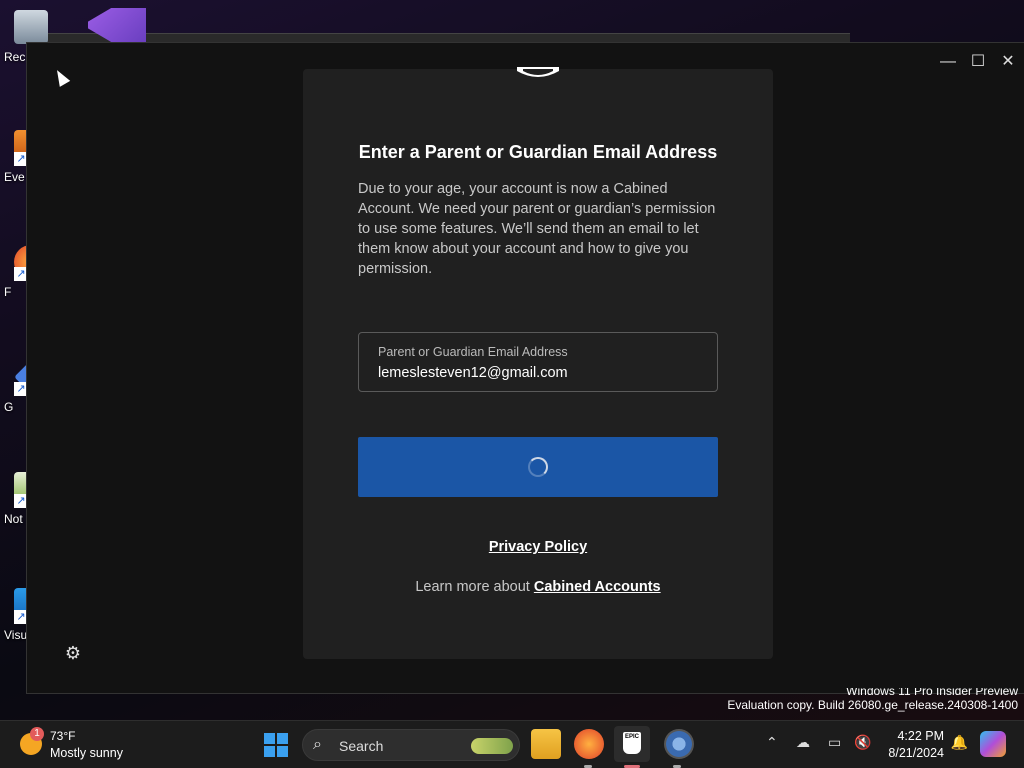 Image resolution: width=1024 pixels, height=768 pixels. What do you see at coordinates (86, 753) in the screenshot?
I see `weather-condition: Mostly sunny` at bounding box center [86, 753].